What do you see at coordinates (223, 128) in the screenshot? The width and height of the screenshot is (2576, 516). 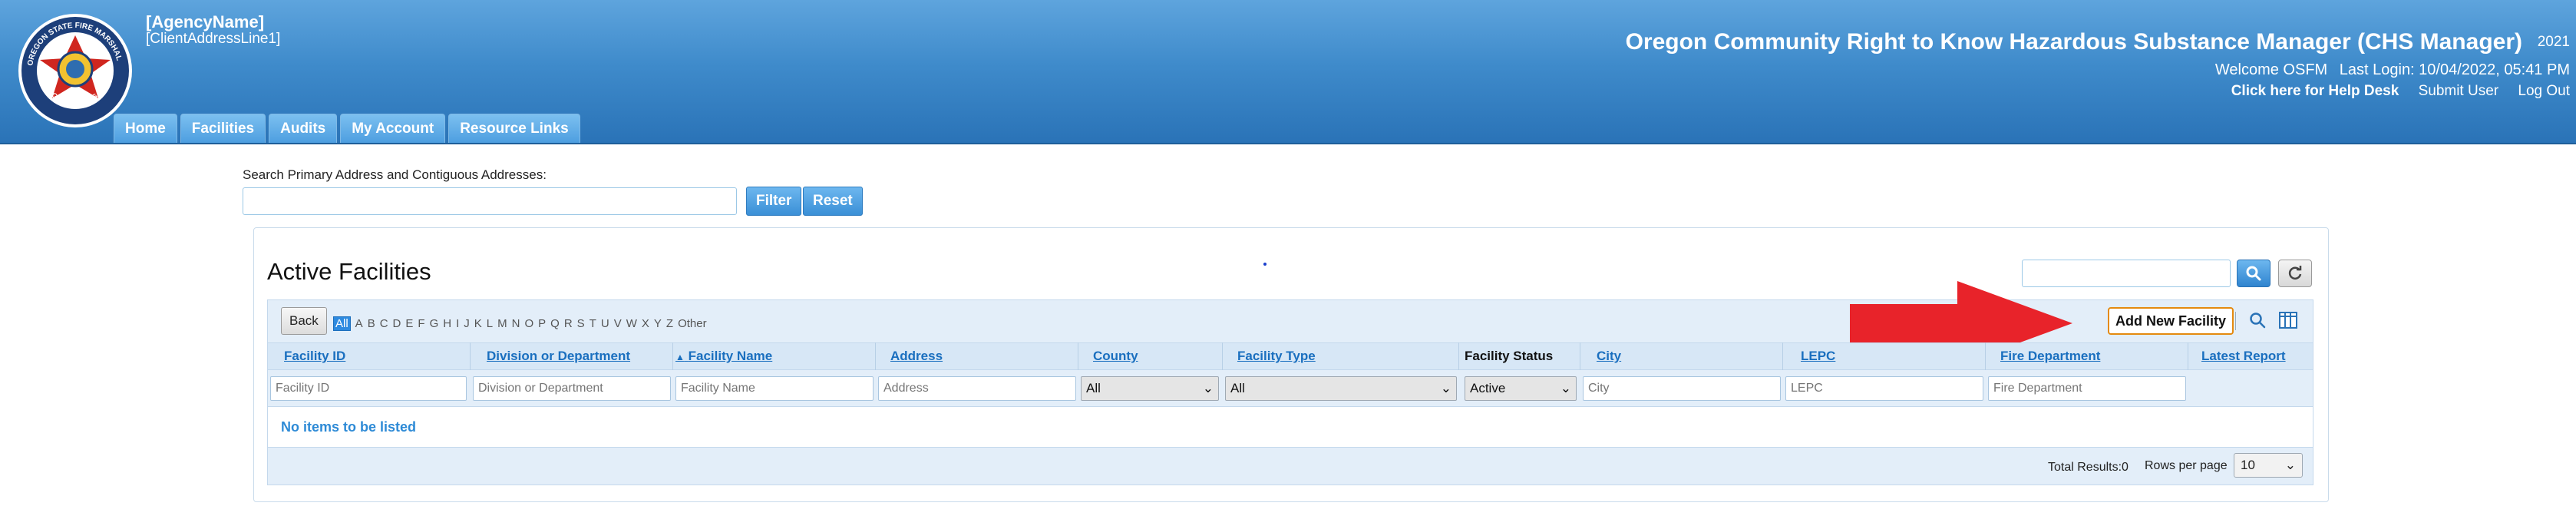 I see `tab-facilities: Facilities` at bounding box center [223, 128].